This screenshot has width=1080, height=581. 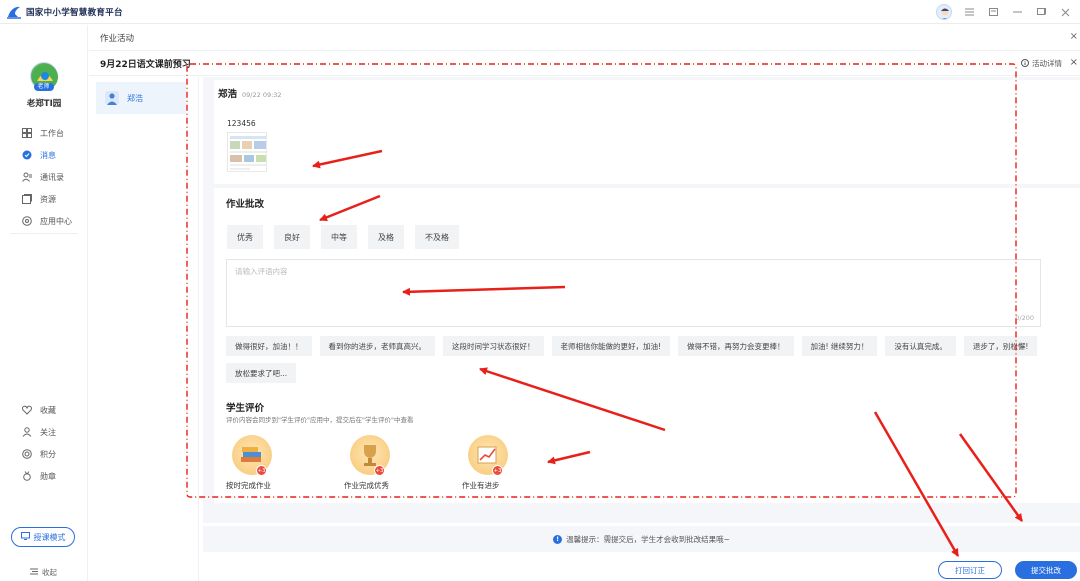 What do you see at coordinates (1025, 63) in the screenshot?
I see `info-icon` at bounding box center [1025, 63].